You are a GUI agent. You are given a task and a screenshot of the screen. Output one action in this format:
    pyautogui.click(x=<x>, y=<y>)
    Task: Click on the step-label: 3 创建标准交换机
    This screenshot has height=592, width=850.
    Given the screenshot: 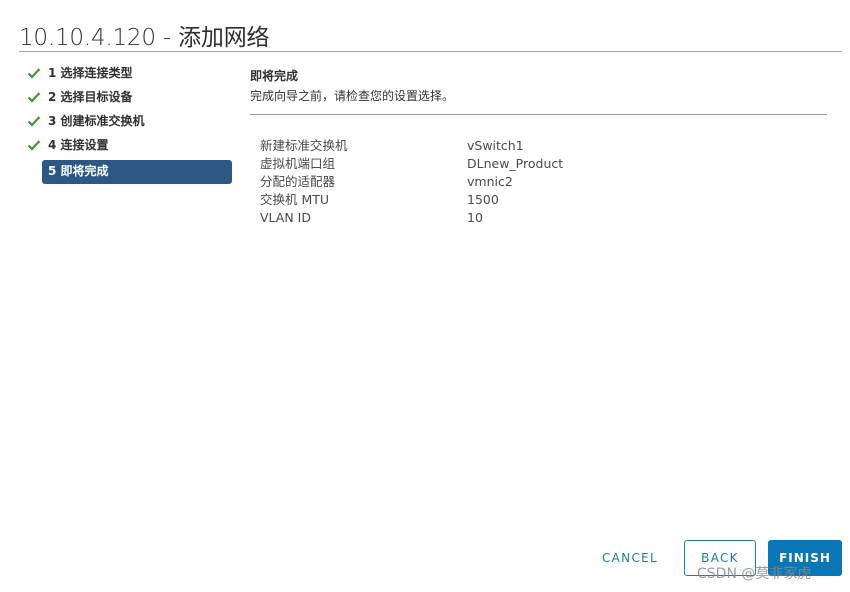 What is the action you would take?
    pyautogui.click(x=96, y=121)
    